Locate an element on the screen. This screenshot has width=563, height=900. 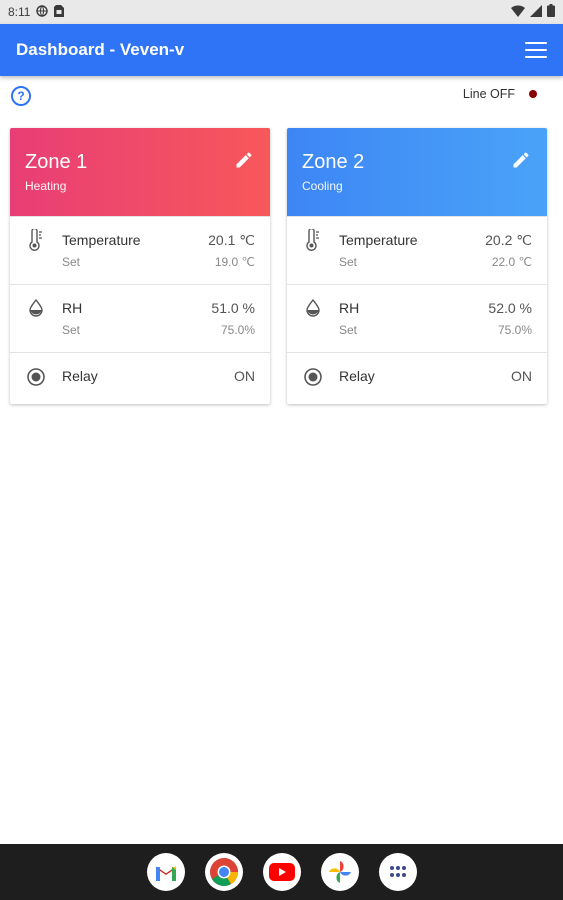
app-drawer-icon is located at coordinates (397, 872).